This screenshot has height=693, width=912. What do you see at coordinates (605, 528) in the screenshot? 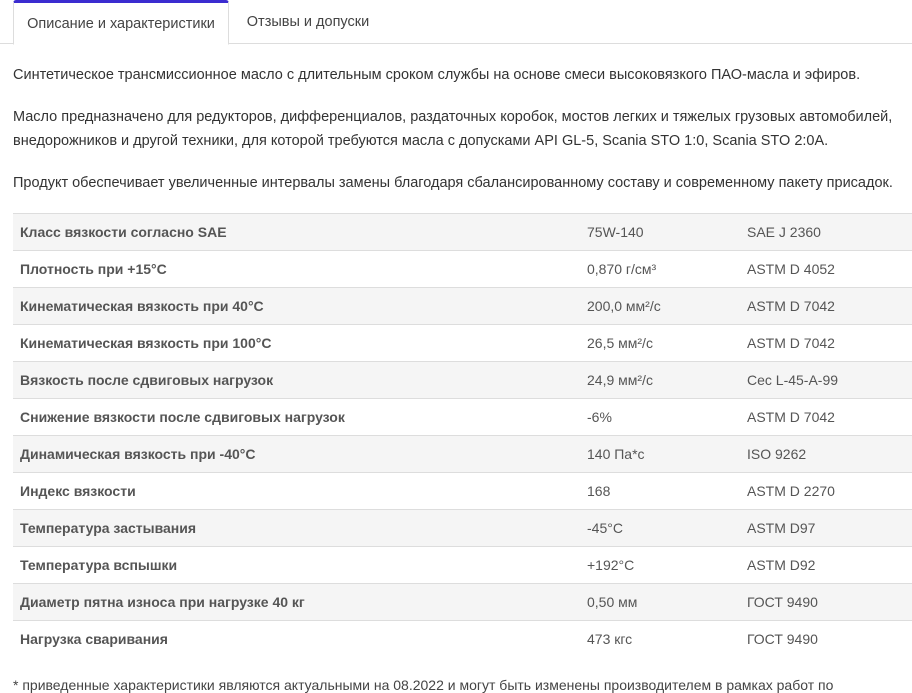
I see `spec-value: -45°C` at bounding box center [605, 528].